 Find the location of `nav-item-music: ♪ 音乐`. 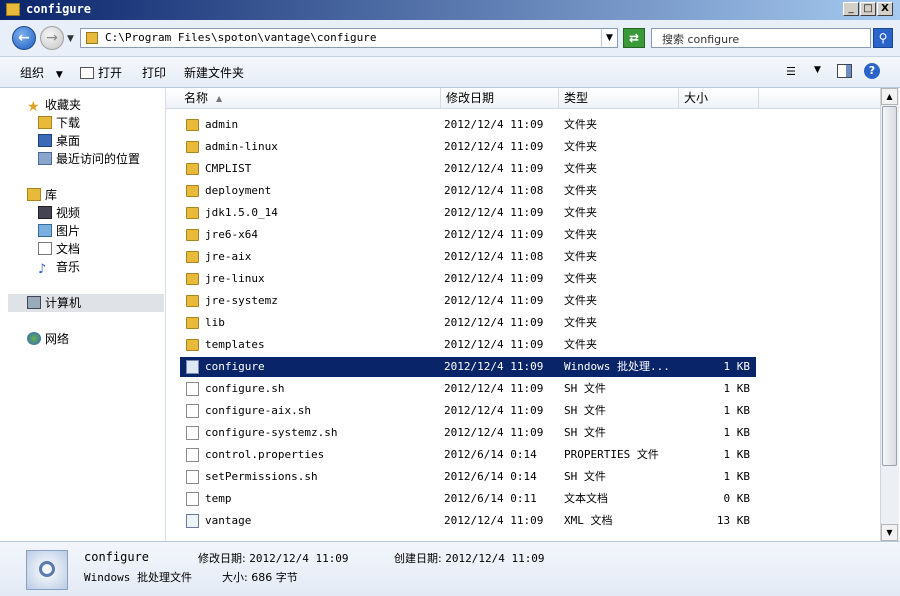

nav-item-music: ♪ 音乐 is located at coordinates (59, 267).